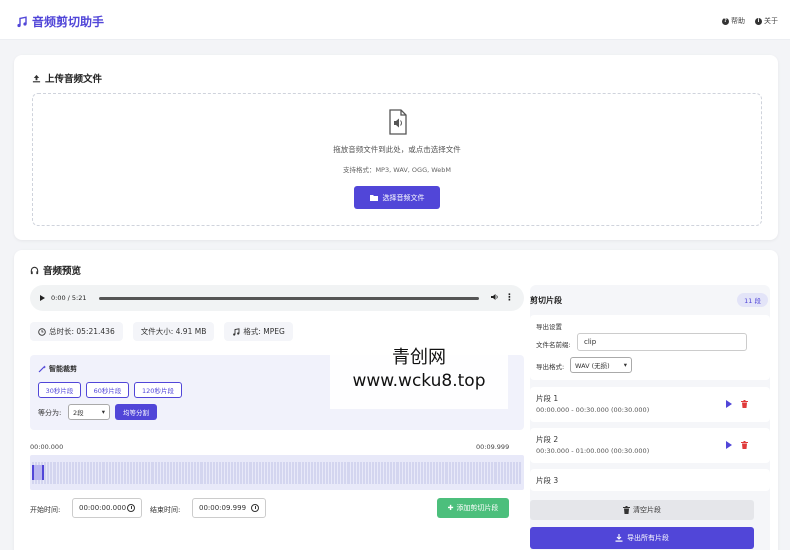 Image resolution: width=790 pixels, height=550 pixels. I want to click on format-info: 格式: MPEG, so click(258, 331).